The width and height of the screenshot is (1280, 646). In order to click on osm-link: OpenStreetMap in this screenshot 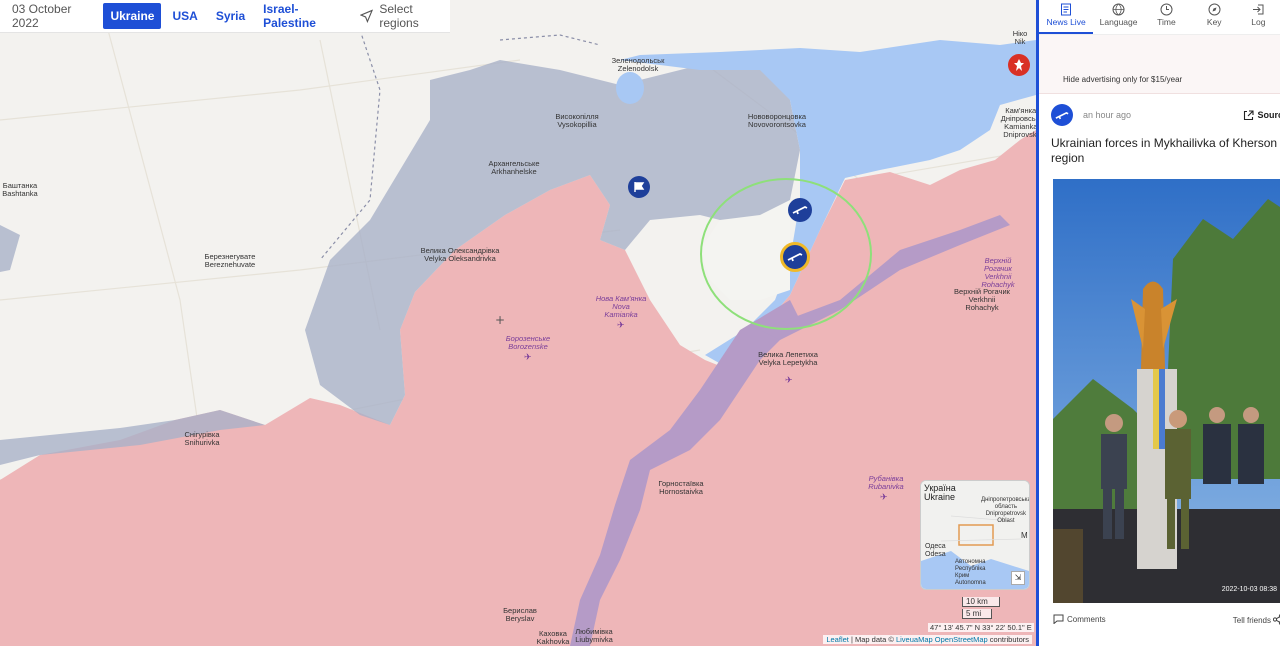, I will do `click(961, 639)`.